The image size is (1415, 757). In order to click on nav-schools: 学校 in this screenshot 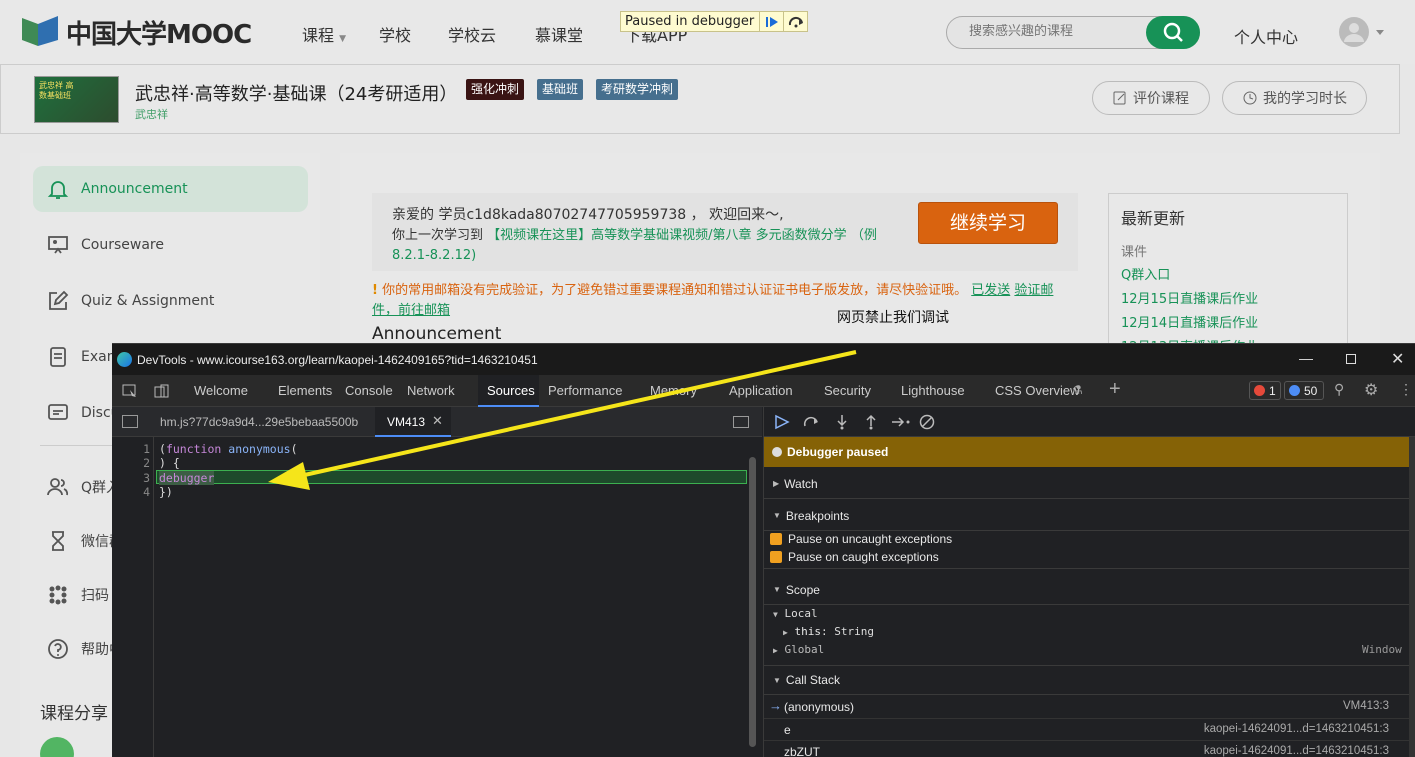, I will do `click(395, 34)`.